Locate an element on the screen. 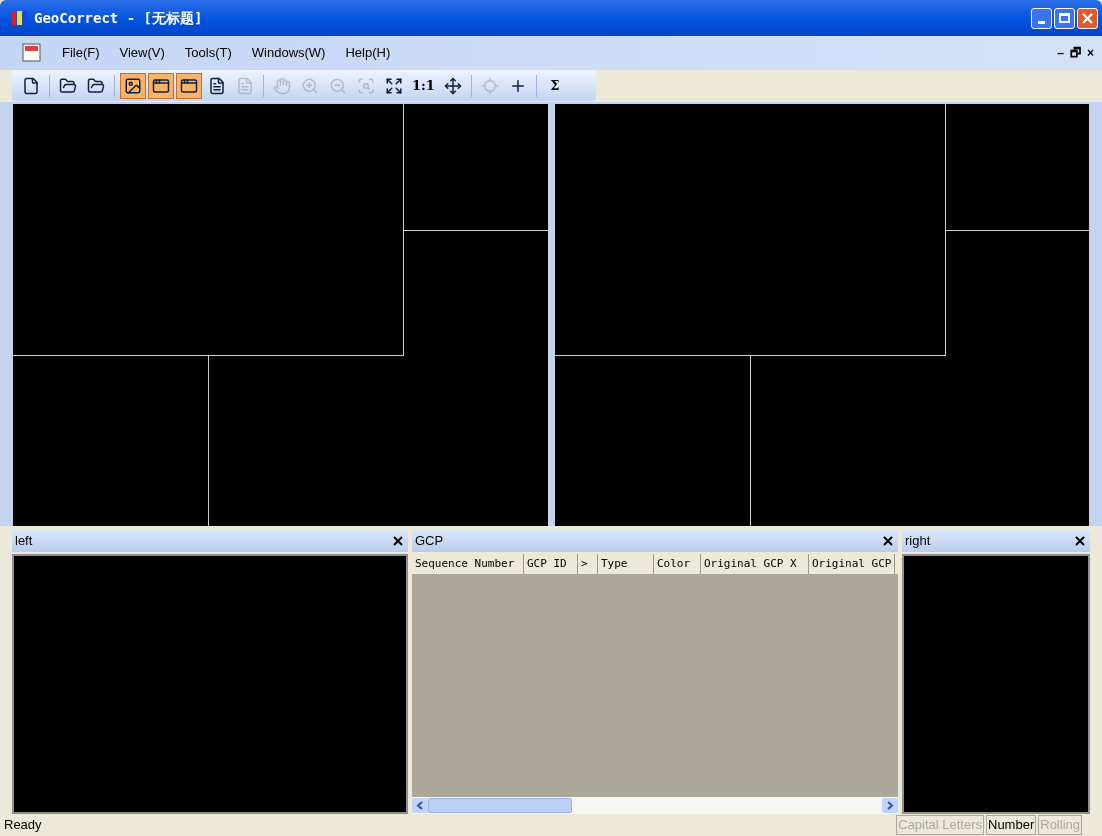  status-text: Ready is located at coordinates (23, 825).